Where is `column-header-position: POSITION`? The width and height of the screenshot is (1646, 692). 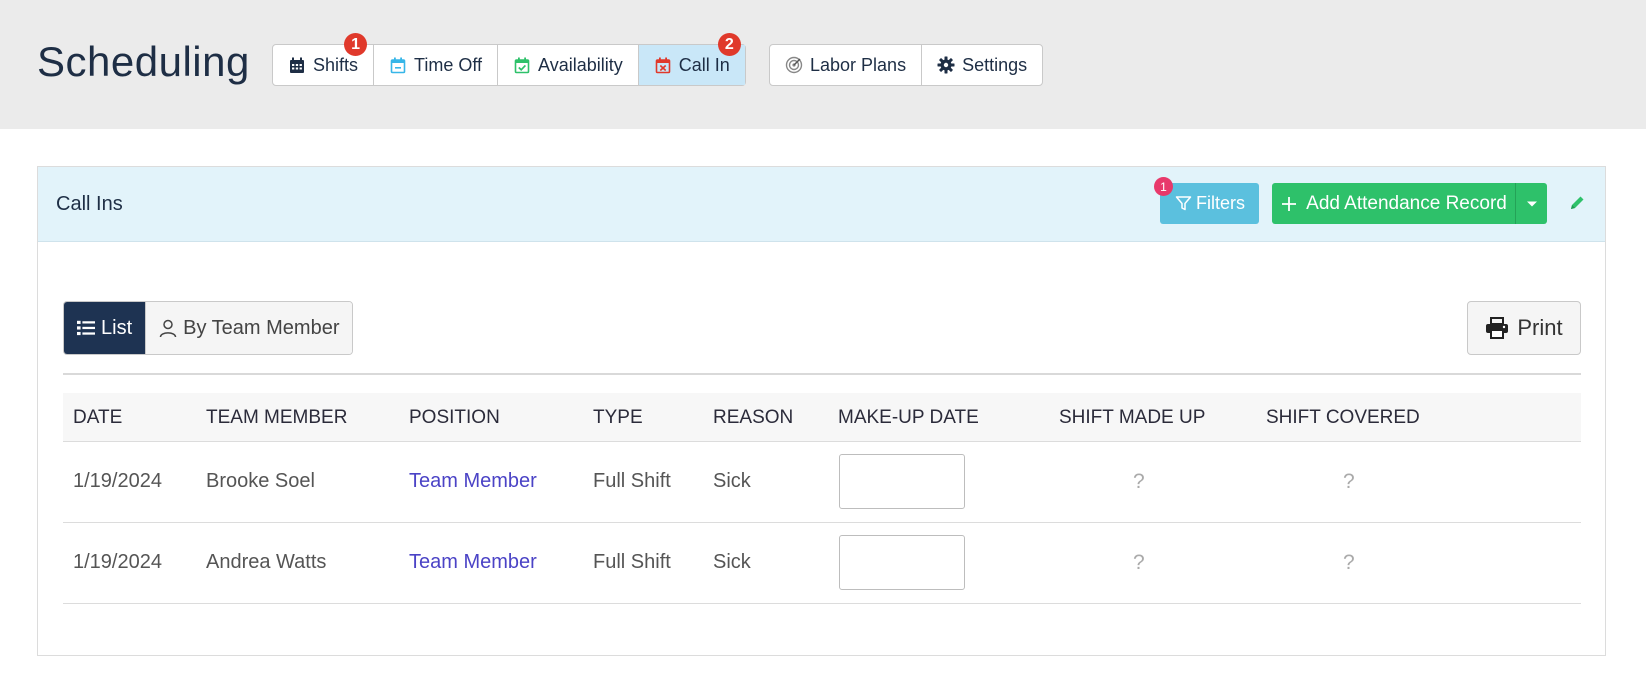
column-header-position: POSITION is located at coordinates (454, 418).